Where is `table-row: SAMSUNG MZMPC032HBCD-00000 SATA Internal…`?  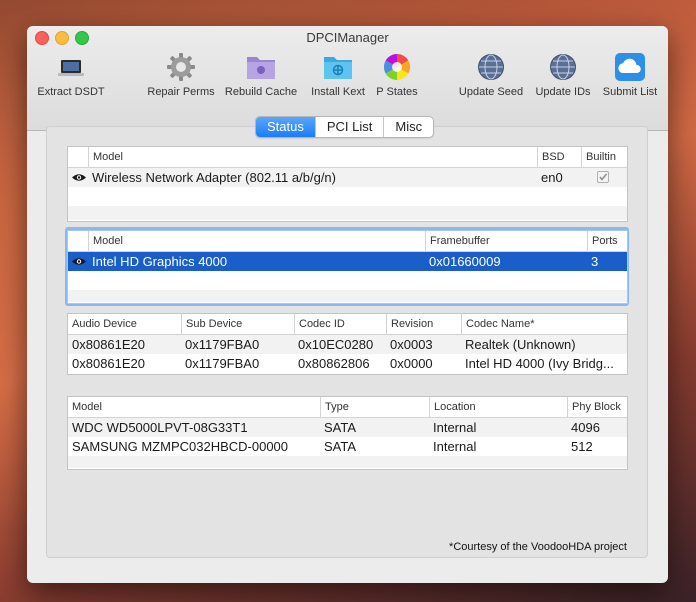 table-row: SAMSUNG MZMPC032HBCD-00000 SATA Internal… is located at coordinates (347, 446).